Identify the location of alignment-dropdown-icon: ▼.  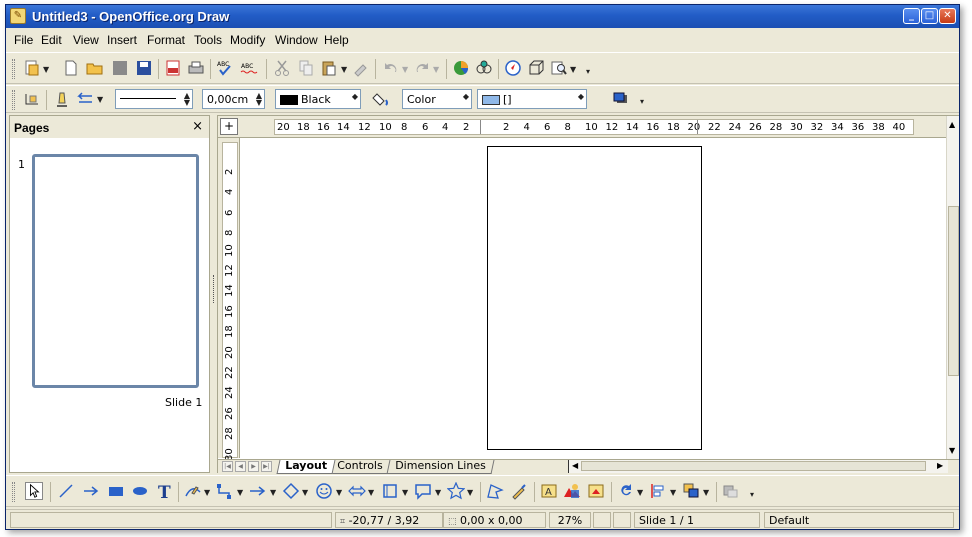
(673, 492).